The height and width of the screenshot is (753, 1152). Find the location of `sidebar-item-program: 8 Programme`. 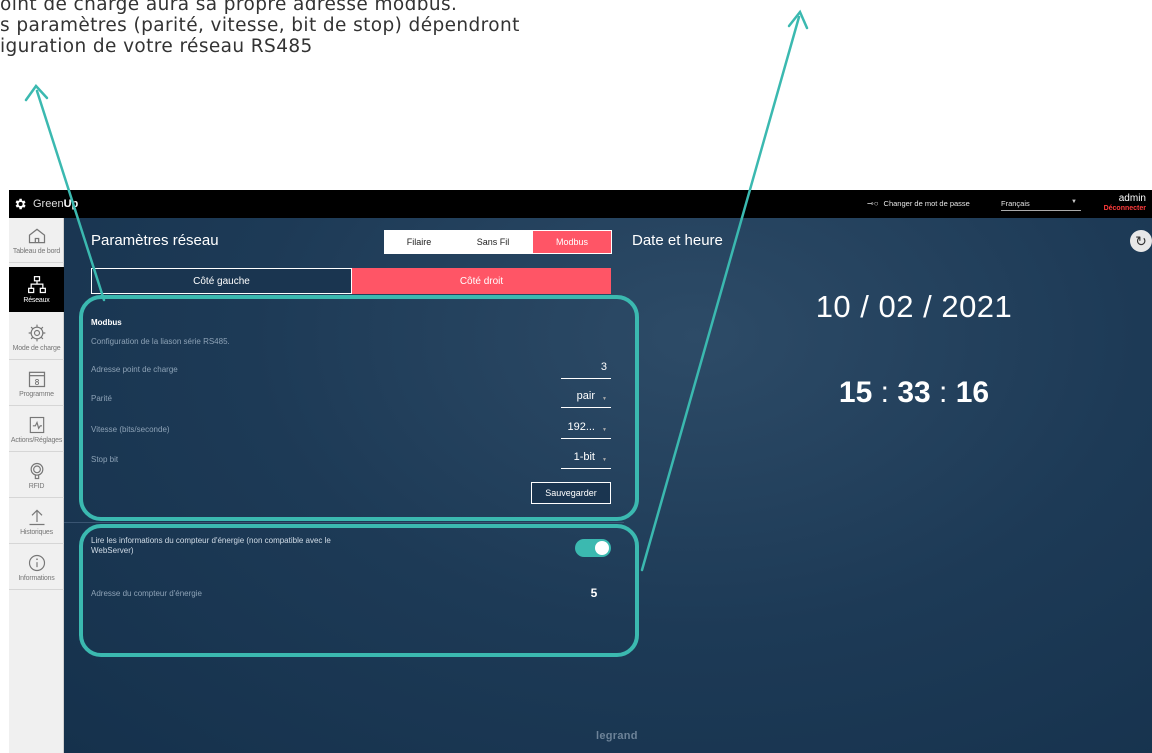

sidebar-item-program: 8 Programme is located at coordinates (36, 383).